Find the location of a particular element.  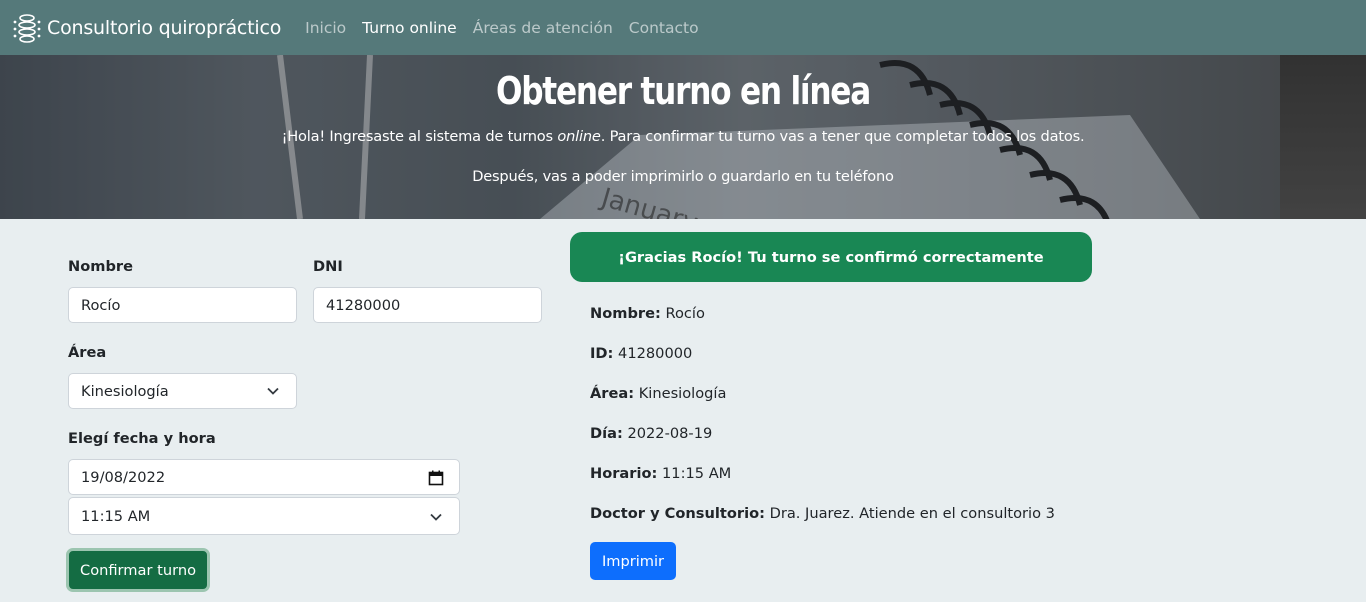

nombre-label: Nombre is located at coordinates (100, 266).